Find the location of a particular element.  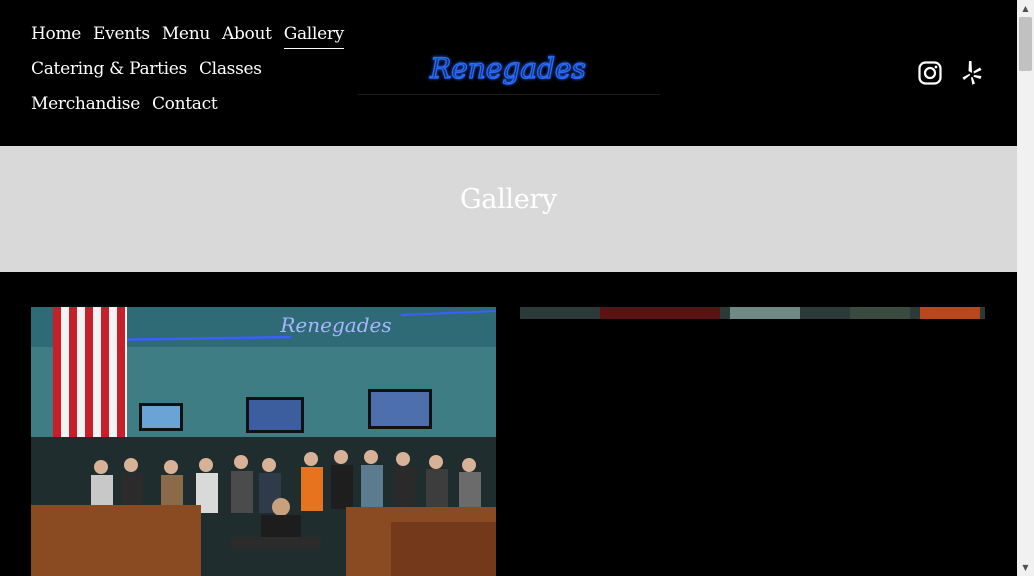

page-title: Gallery is located at coordinates (508, 199).